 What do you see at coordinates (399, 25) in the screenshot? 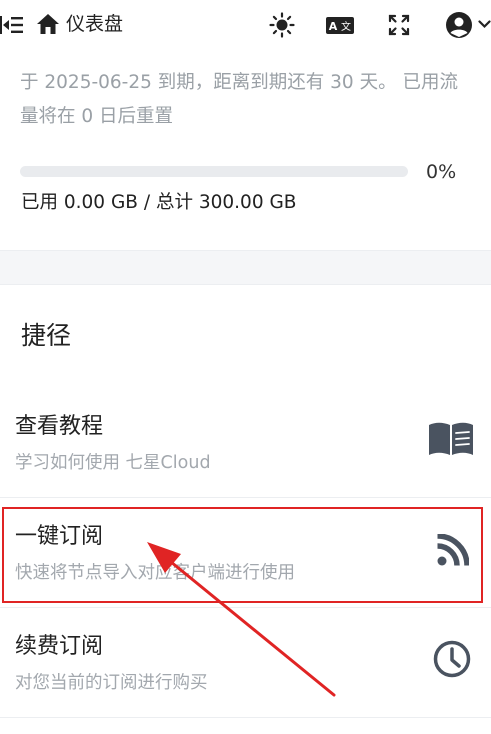
I see `fullscreen-icon` at bounding box center [399, 25].